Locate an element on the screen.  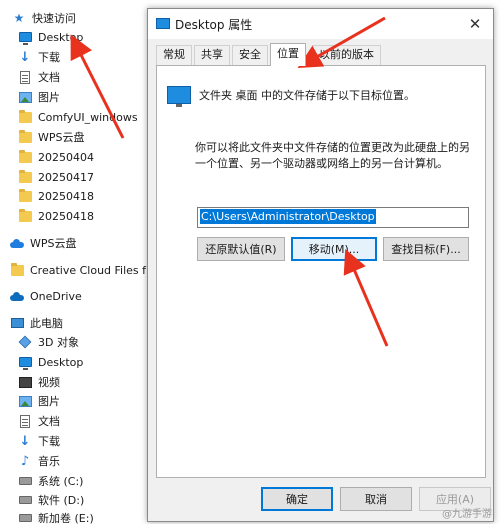
nav-item-documents: 文档 is located at coordinates (39, 77).